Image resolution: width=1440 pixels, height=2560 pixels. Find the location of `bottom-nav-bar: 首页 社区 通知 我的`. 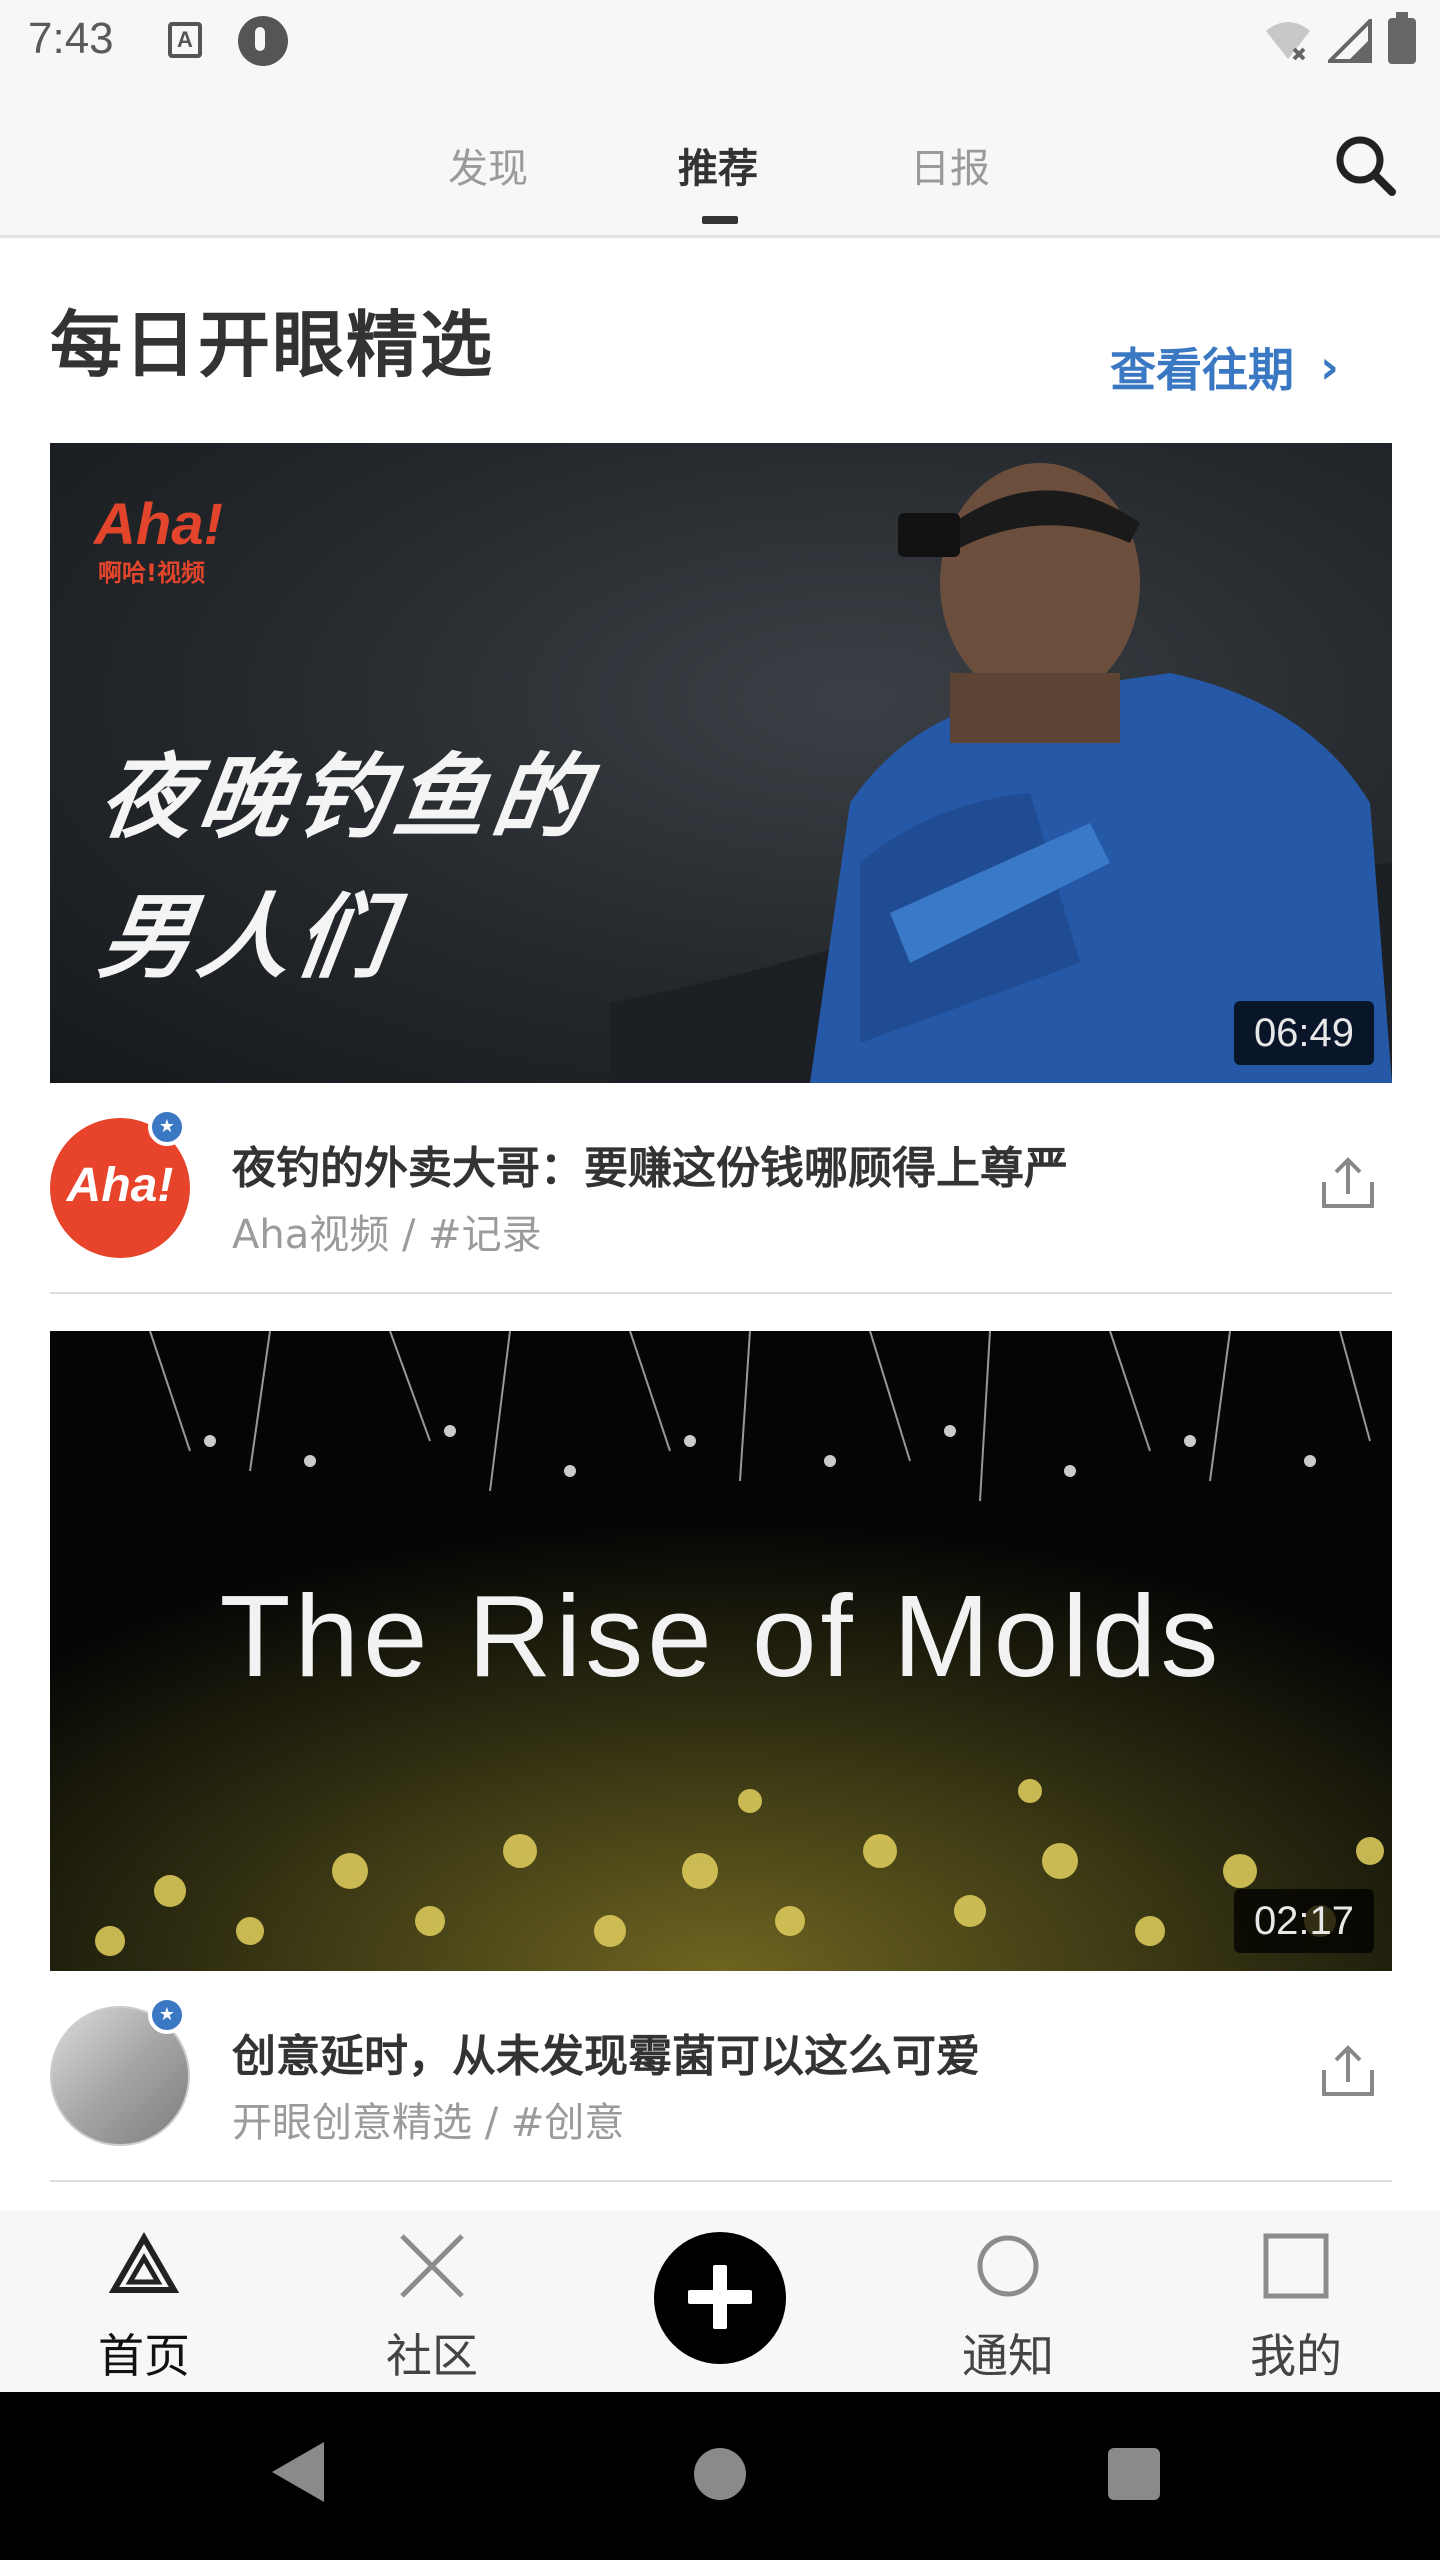

bottom-nav-bar: 首页 社区 通知 我的 is located at coordinates (720, 2301).